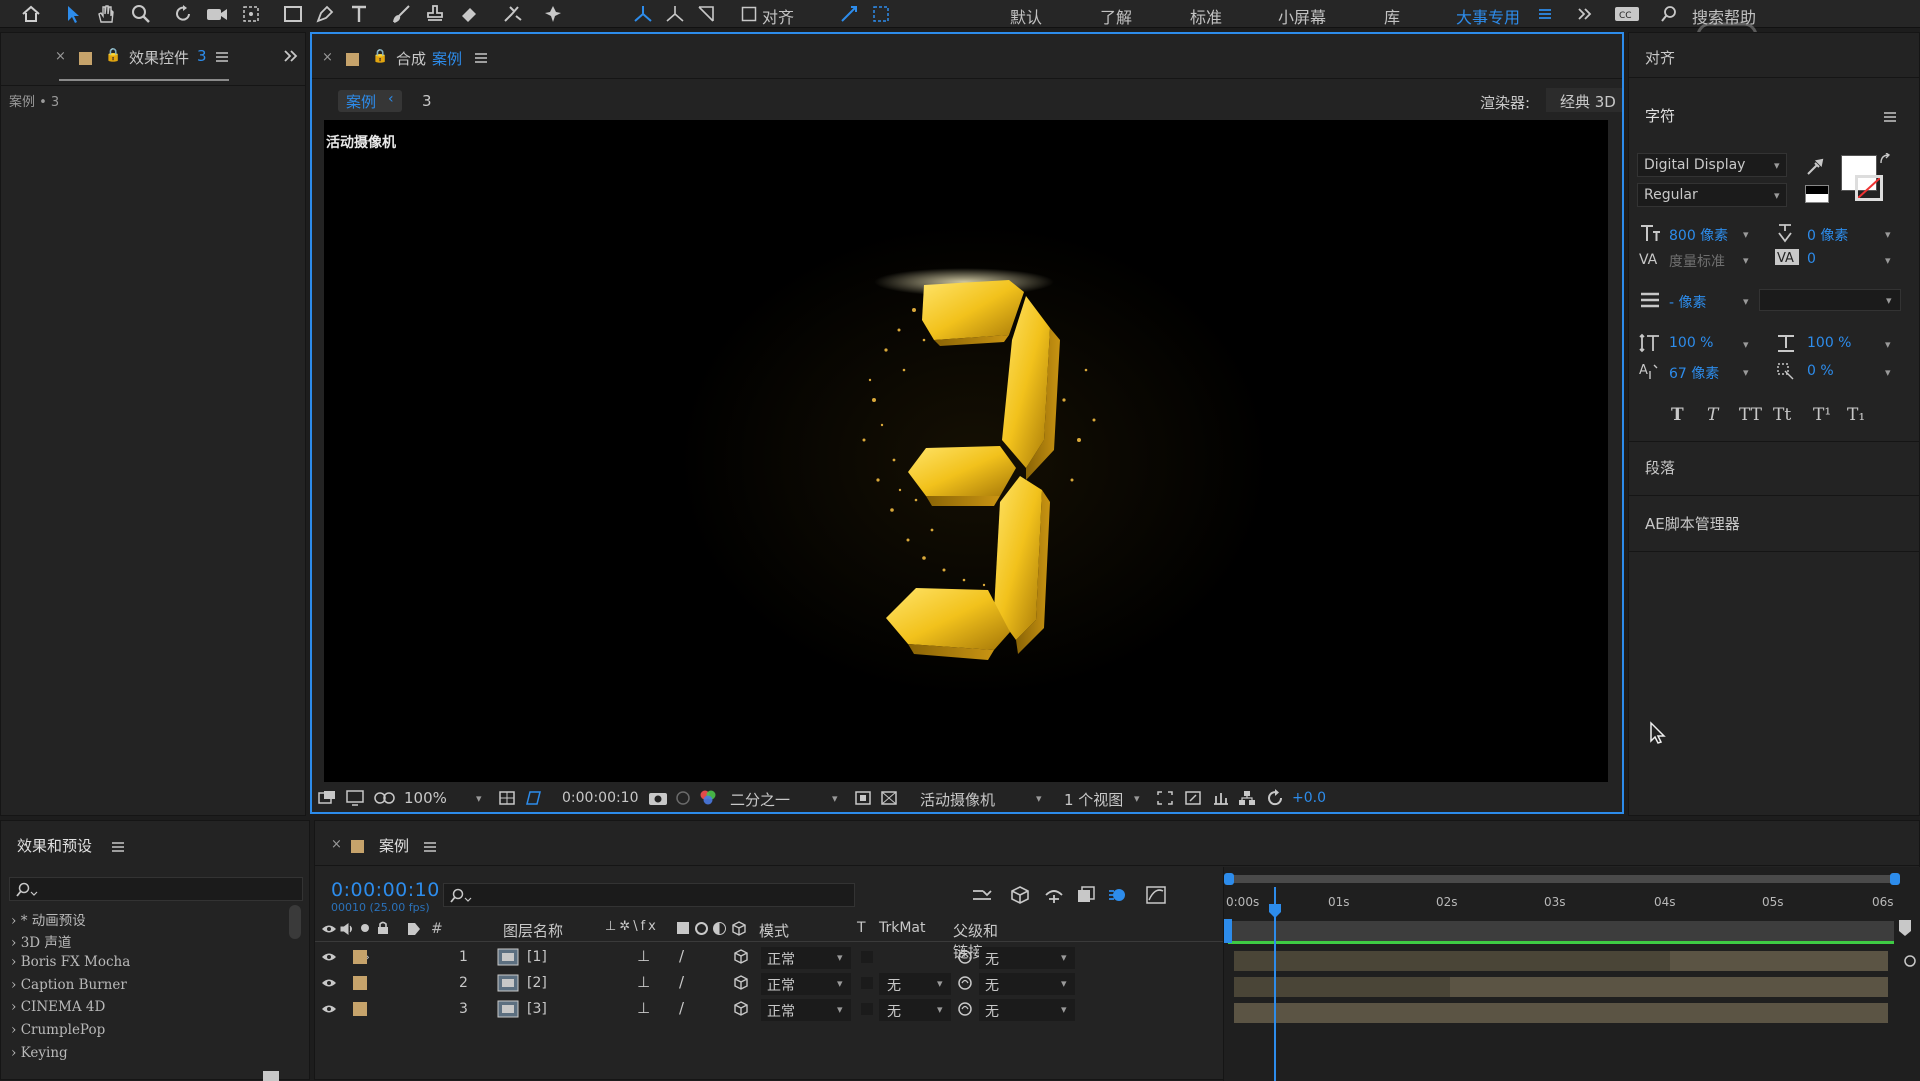 This screenshot has height=1081, width=1920. I want to click on comp-tab-name: 案例, so click(447, 58).